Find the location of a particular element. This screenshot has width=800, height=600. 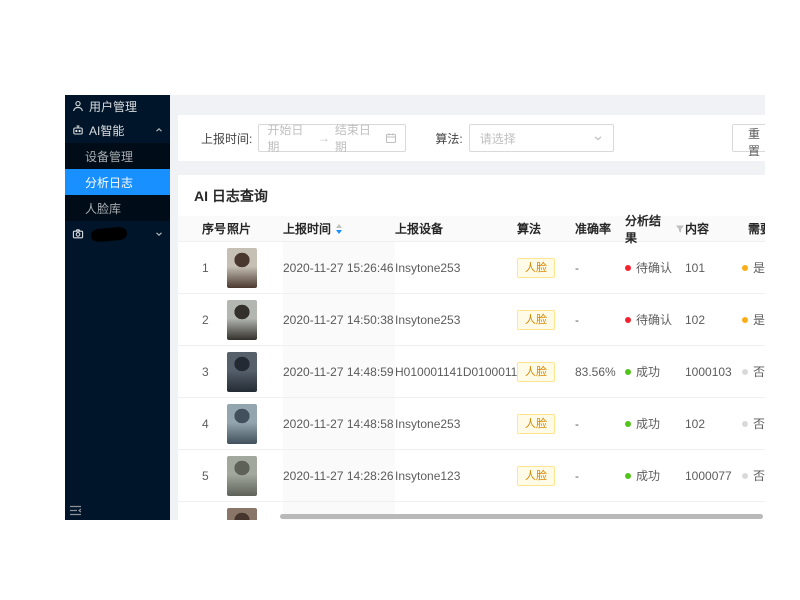

algorithm-label: 算法: is located at coordinates (449, 138).